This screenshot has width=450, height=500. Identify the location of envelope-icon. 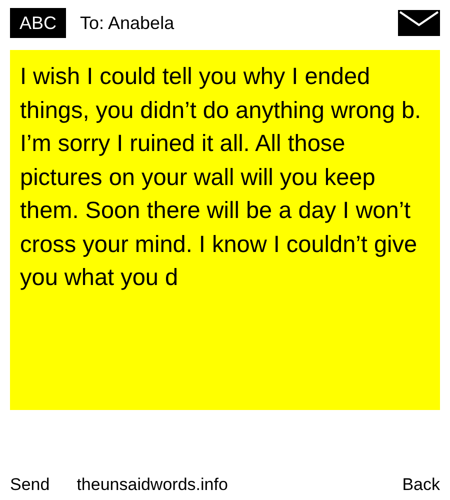
(419, 23).